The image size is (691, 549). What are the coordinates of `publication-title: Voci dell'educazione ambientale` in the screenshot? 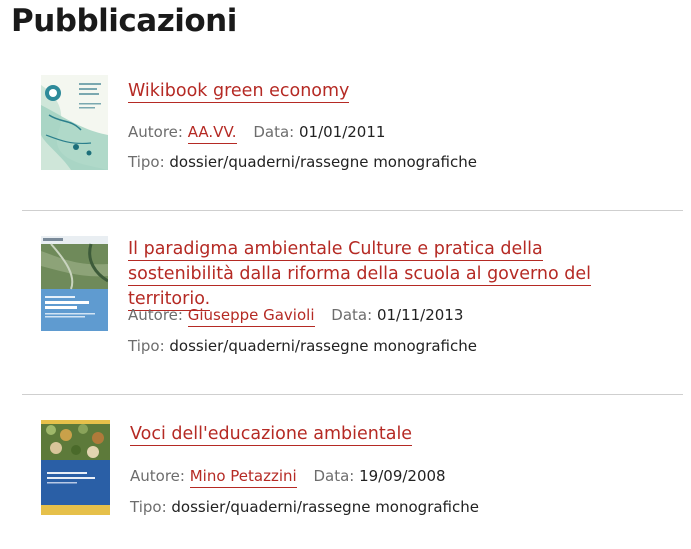 It's located at (271, 434).